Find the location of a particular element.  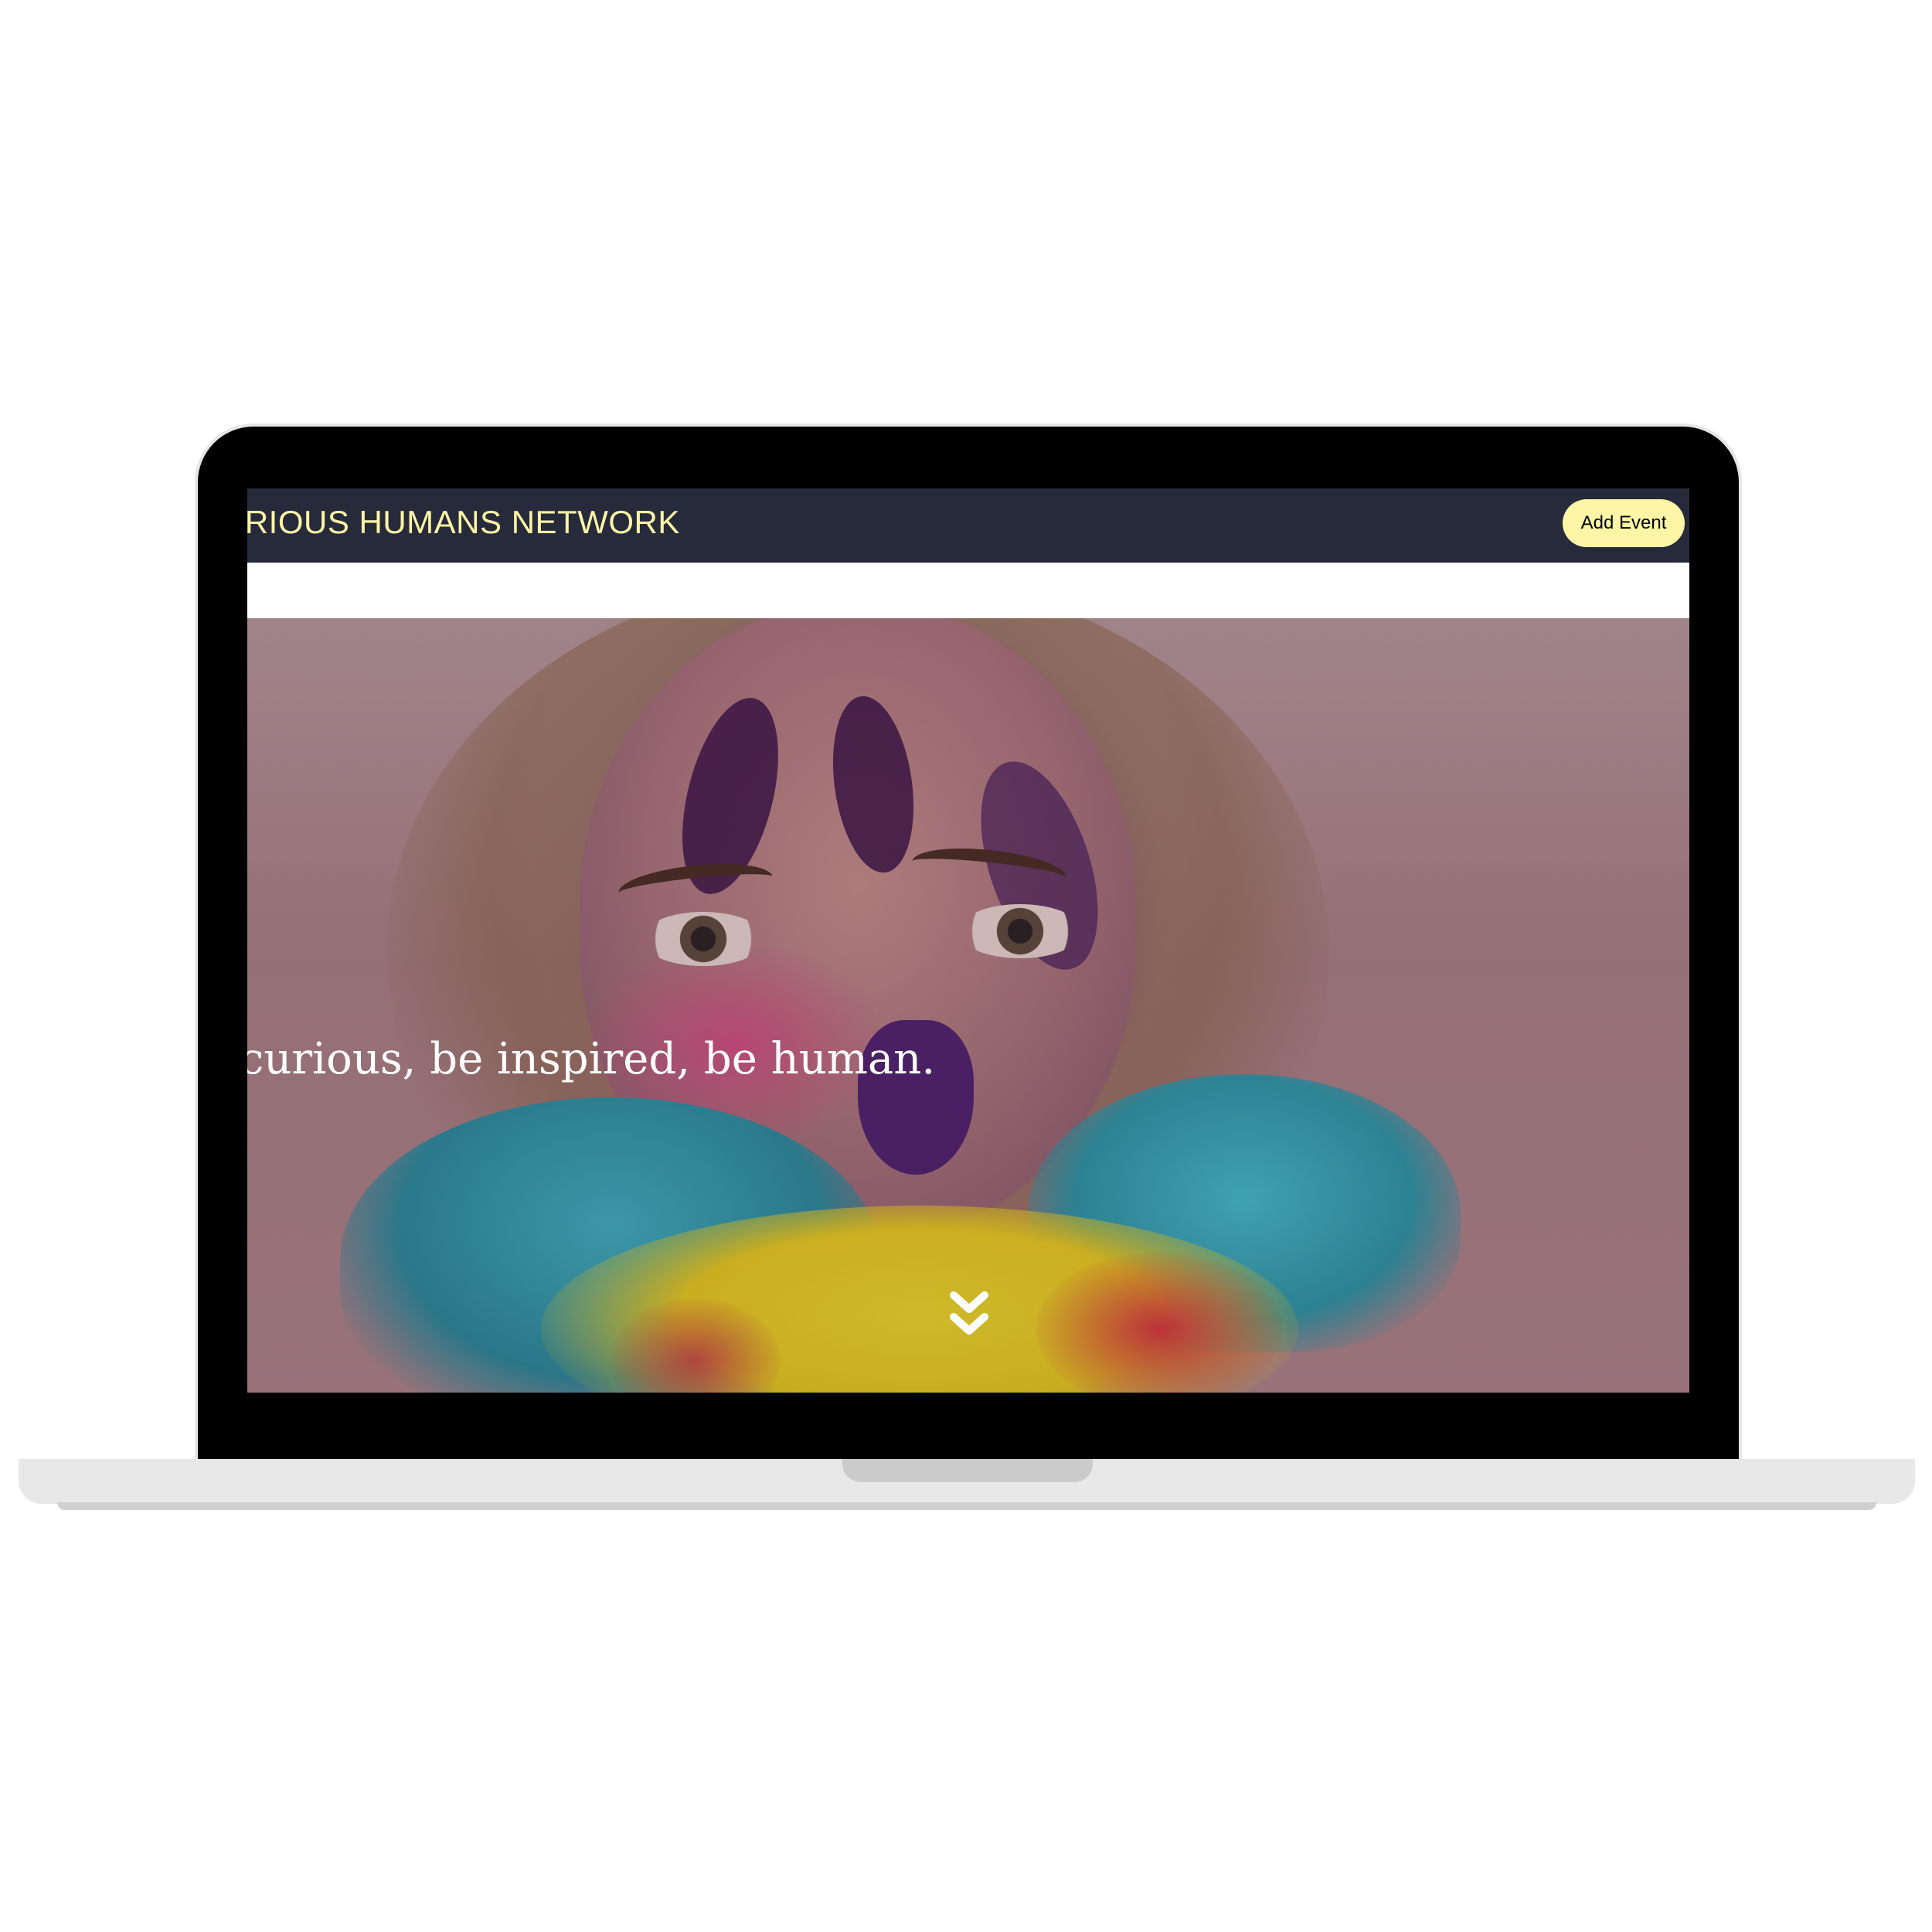

laptop-base-shadow is located at coordinates (967, 1506).